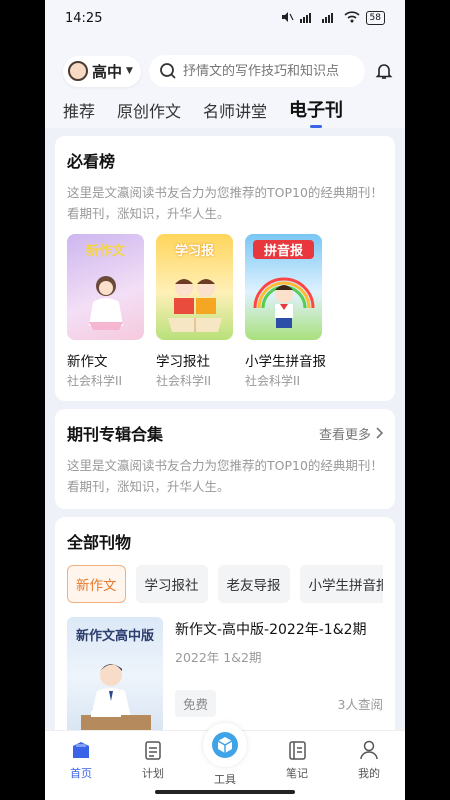 The image size is (450, 800). I want to click on status-time: 14:25, so click(84, 18).